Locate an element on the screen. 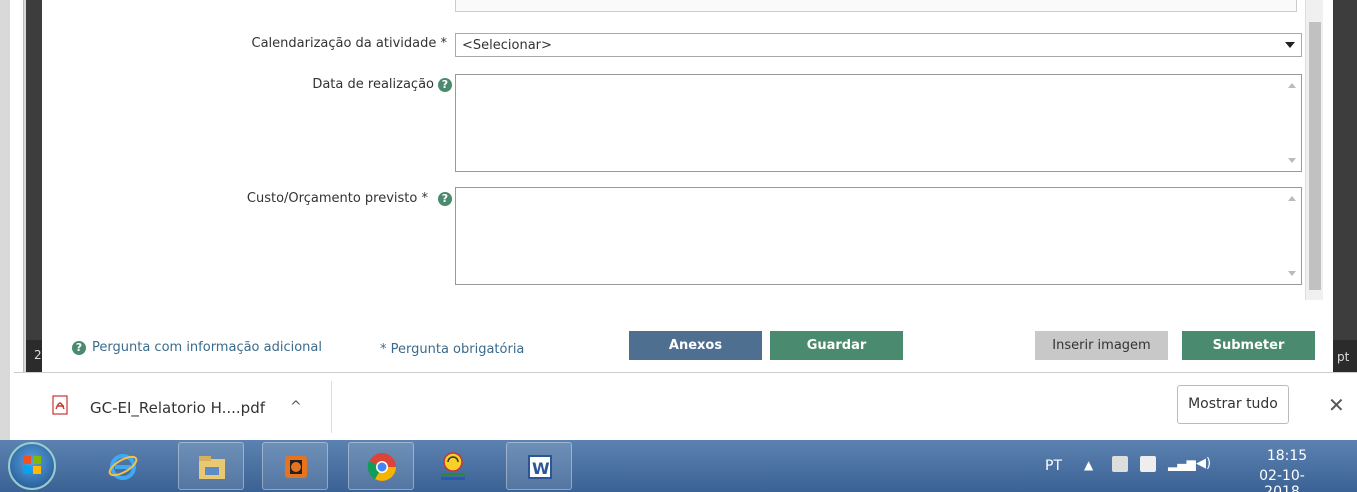  word-icon: W is located at coordinates (540, 467).